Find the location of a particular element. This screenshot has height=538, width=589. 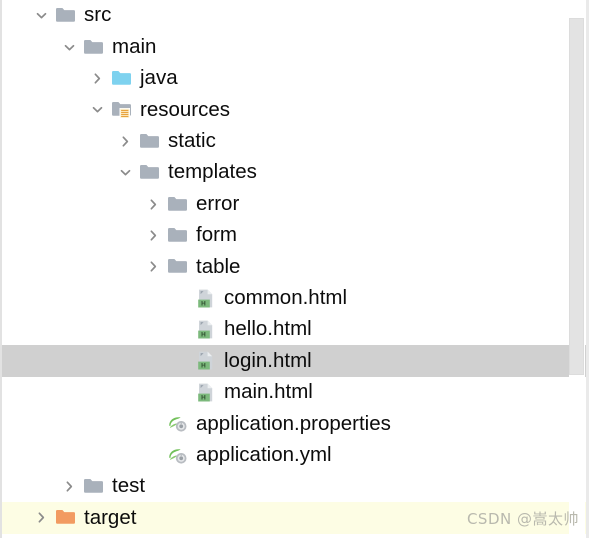

tree-row: Hlogin.html is located at coordinates (295, 361).